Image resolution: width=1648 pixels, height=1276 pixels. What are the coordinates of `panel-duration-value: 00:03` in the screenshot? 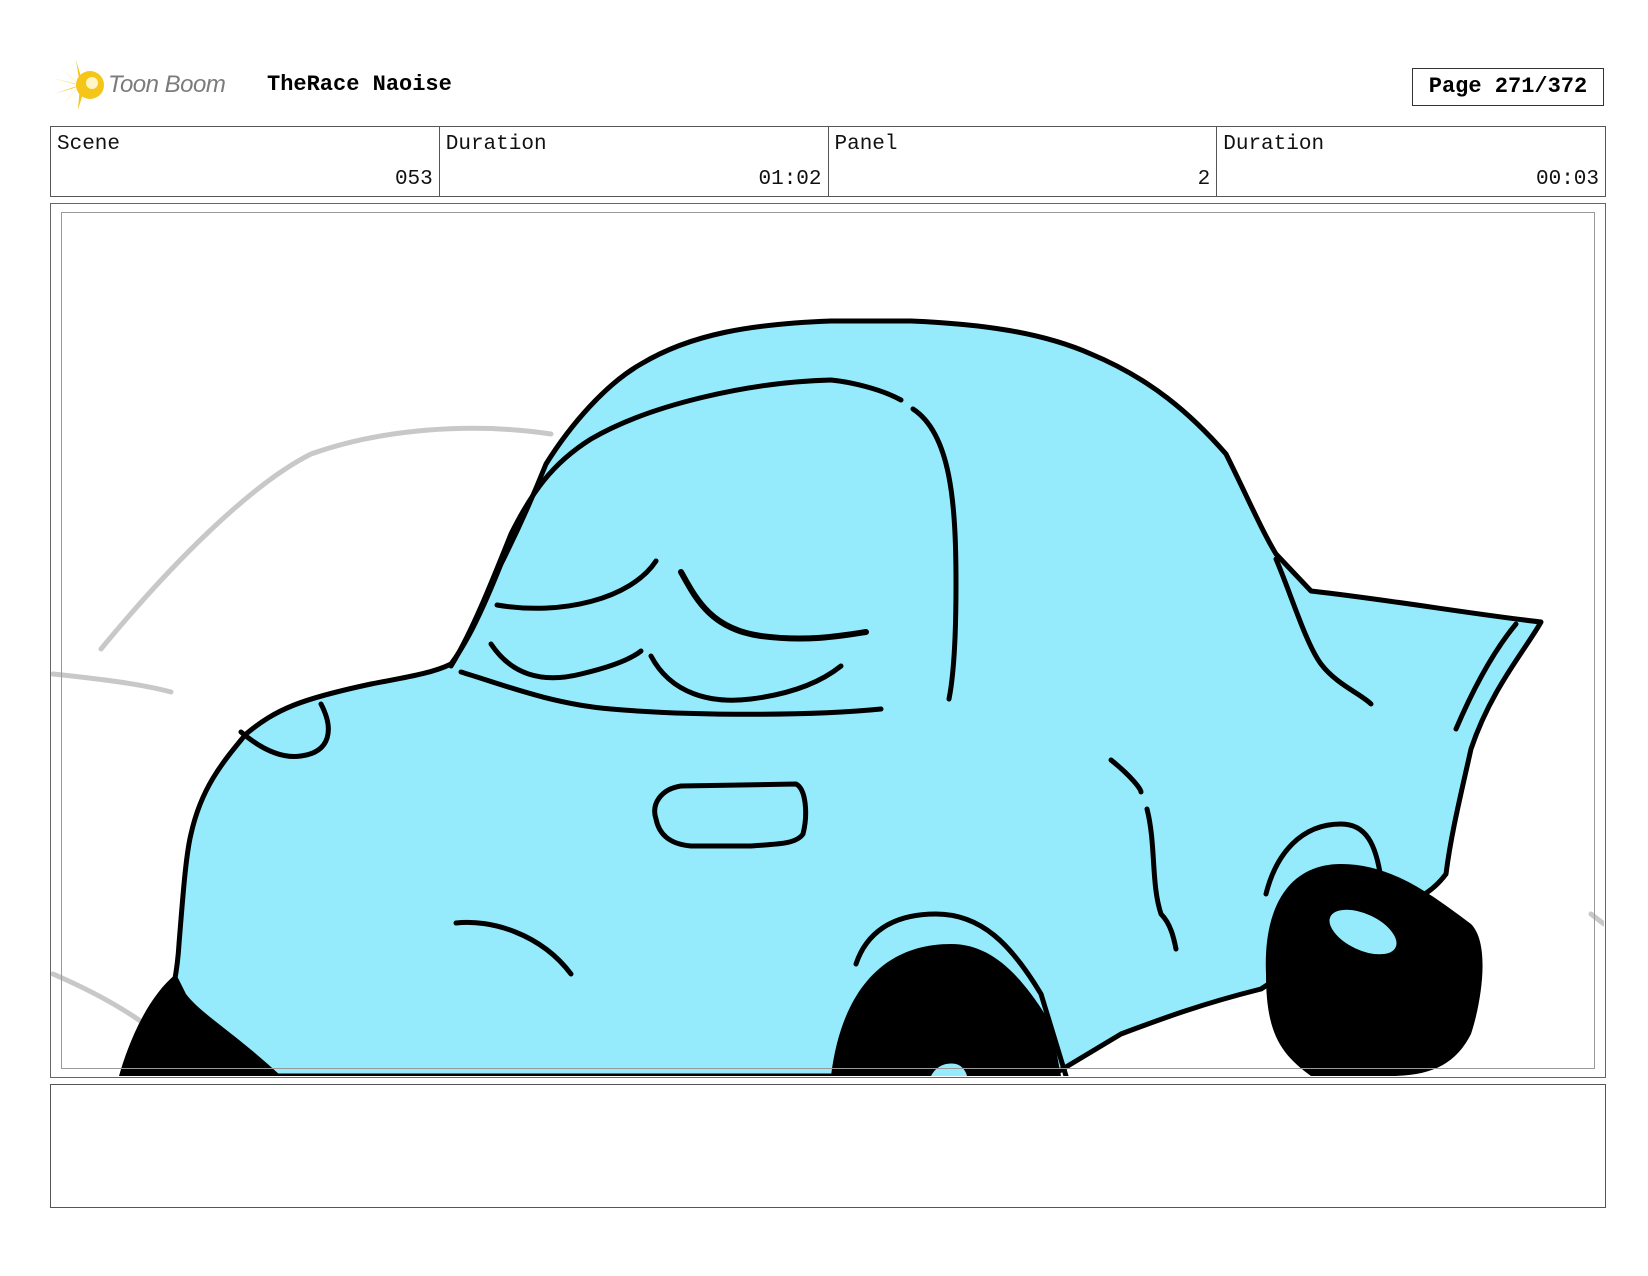 It's located at (1567, 179).